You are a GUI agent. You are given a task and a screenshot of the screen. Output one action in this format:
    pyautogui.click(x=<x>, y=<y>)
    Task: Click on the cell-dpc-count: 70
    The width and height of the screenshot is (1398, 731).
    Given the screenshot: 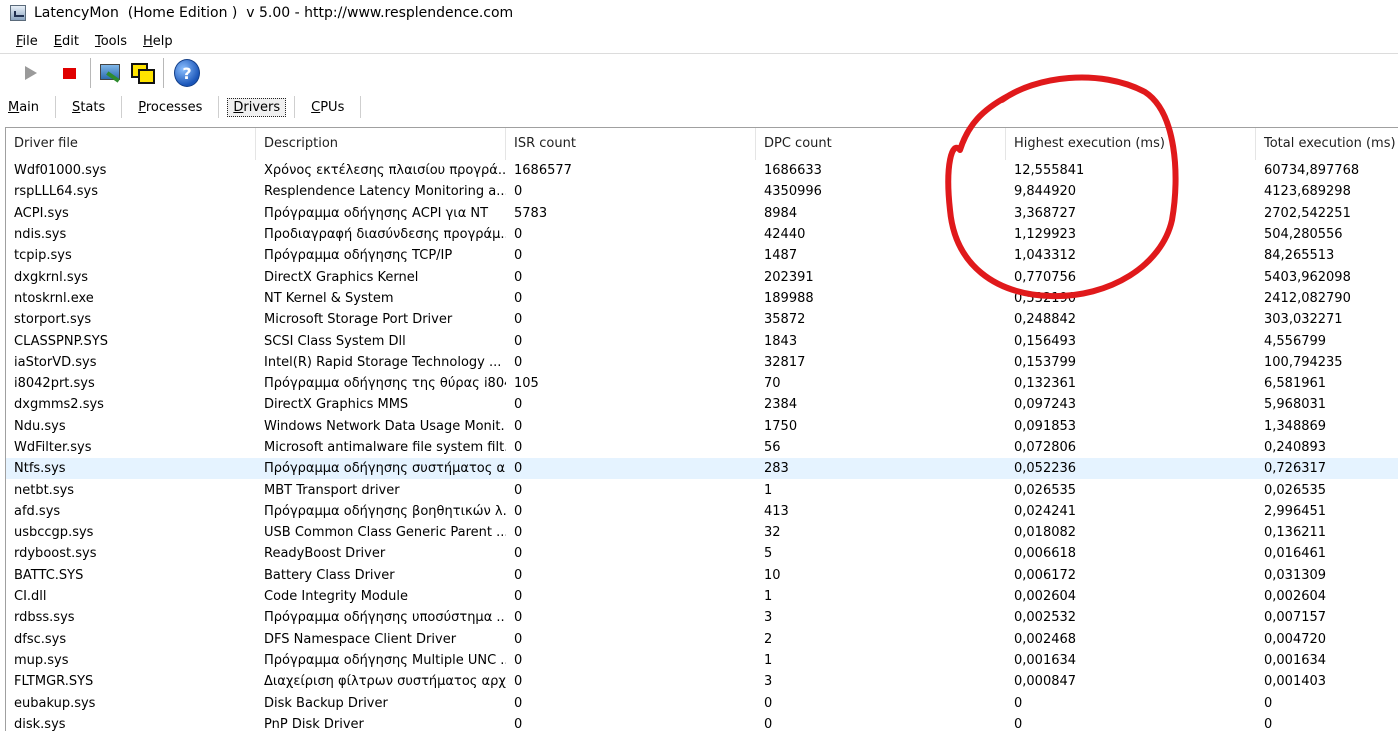 What is the action you would take?
    pyautogui.click(x=772, y=384)
    